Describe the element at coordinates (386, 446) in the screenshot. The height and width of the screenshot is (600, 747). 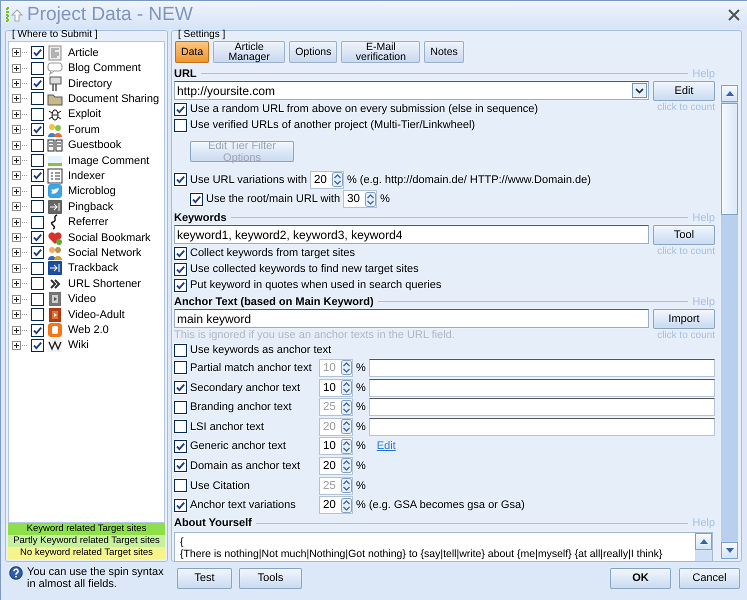
I see `edit-link: Edit` at that location.